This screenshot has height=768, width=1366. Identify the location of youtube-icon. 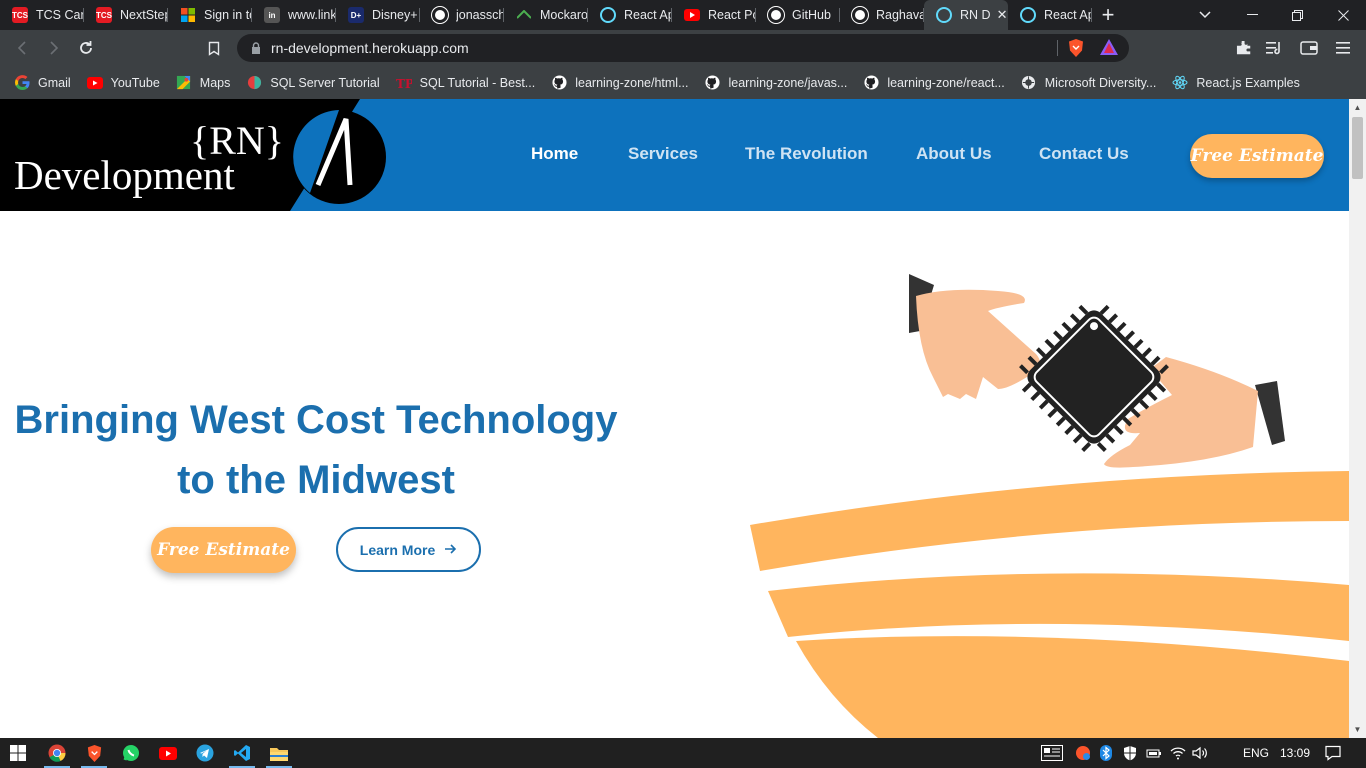
(692, 15).